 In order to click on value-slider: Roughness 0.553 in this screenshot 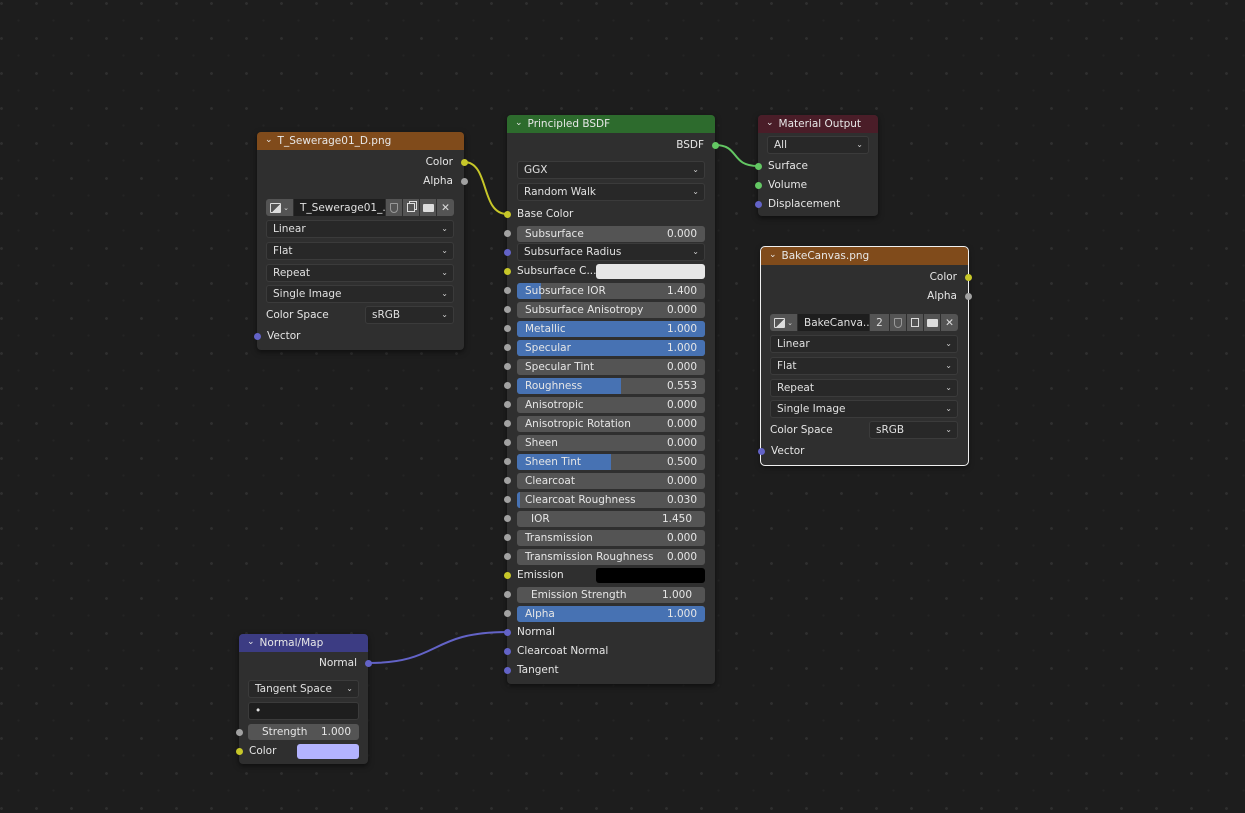, I will do `click(611, 386)`.